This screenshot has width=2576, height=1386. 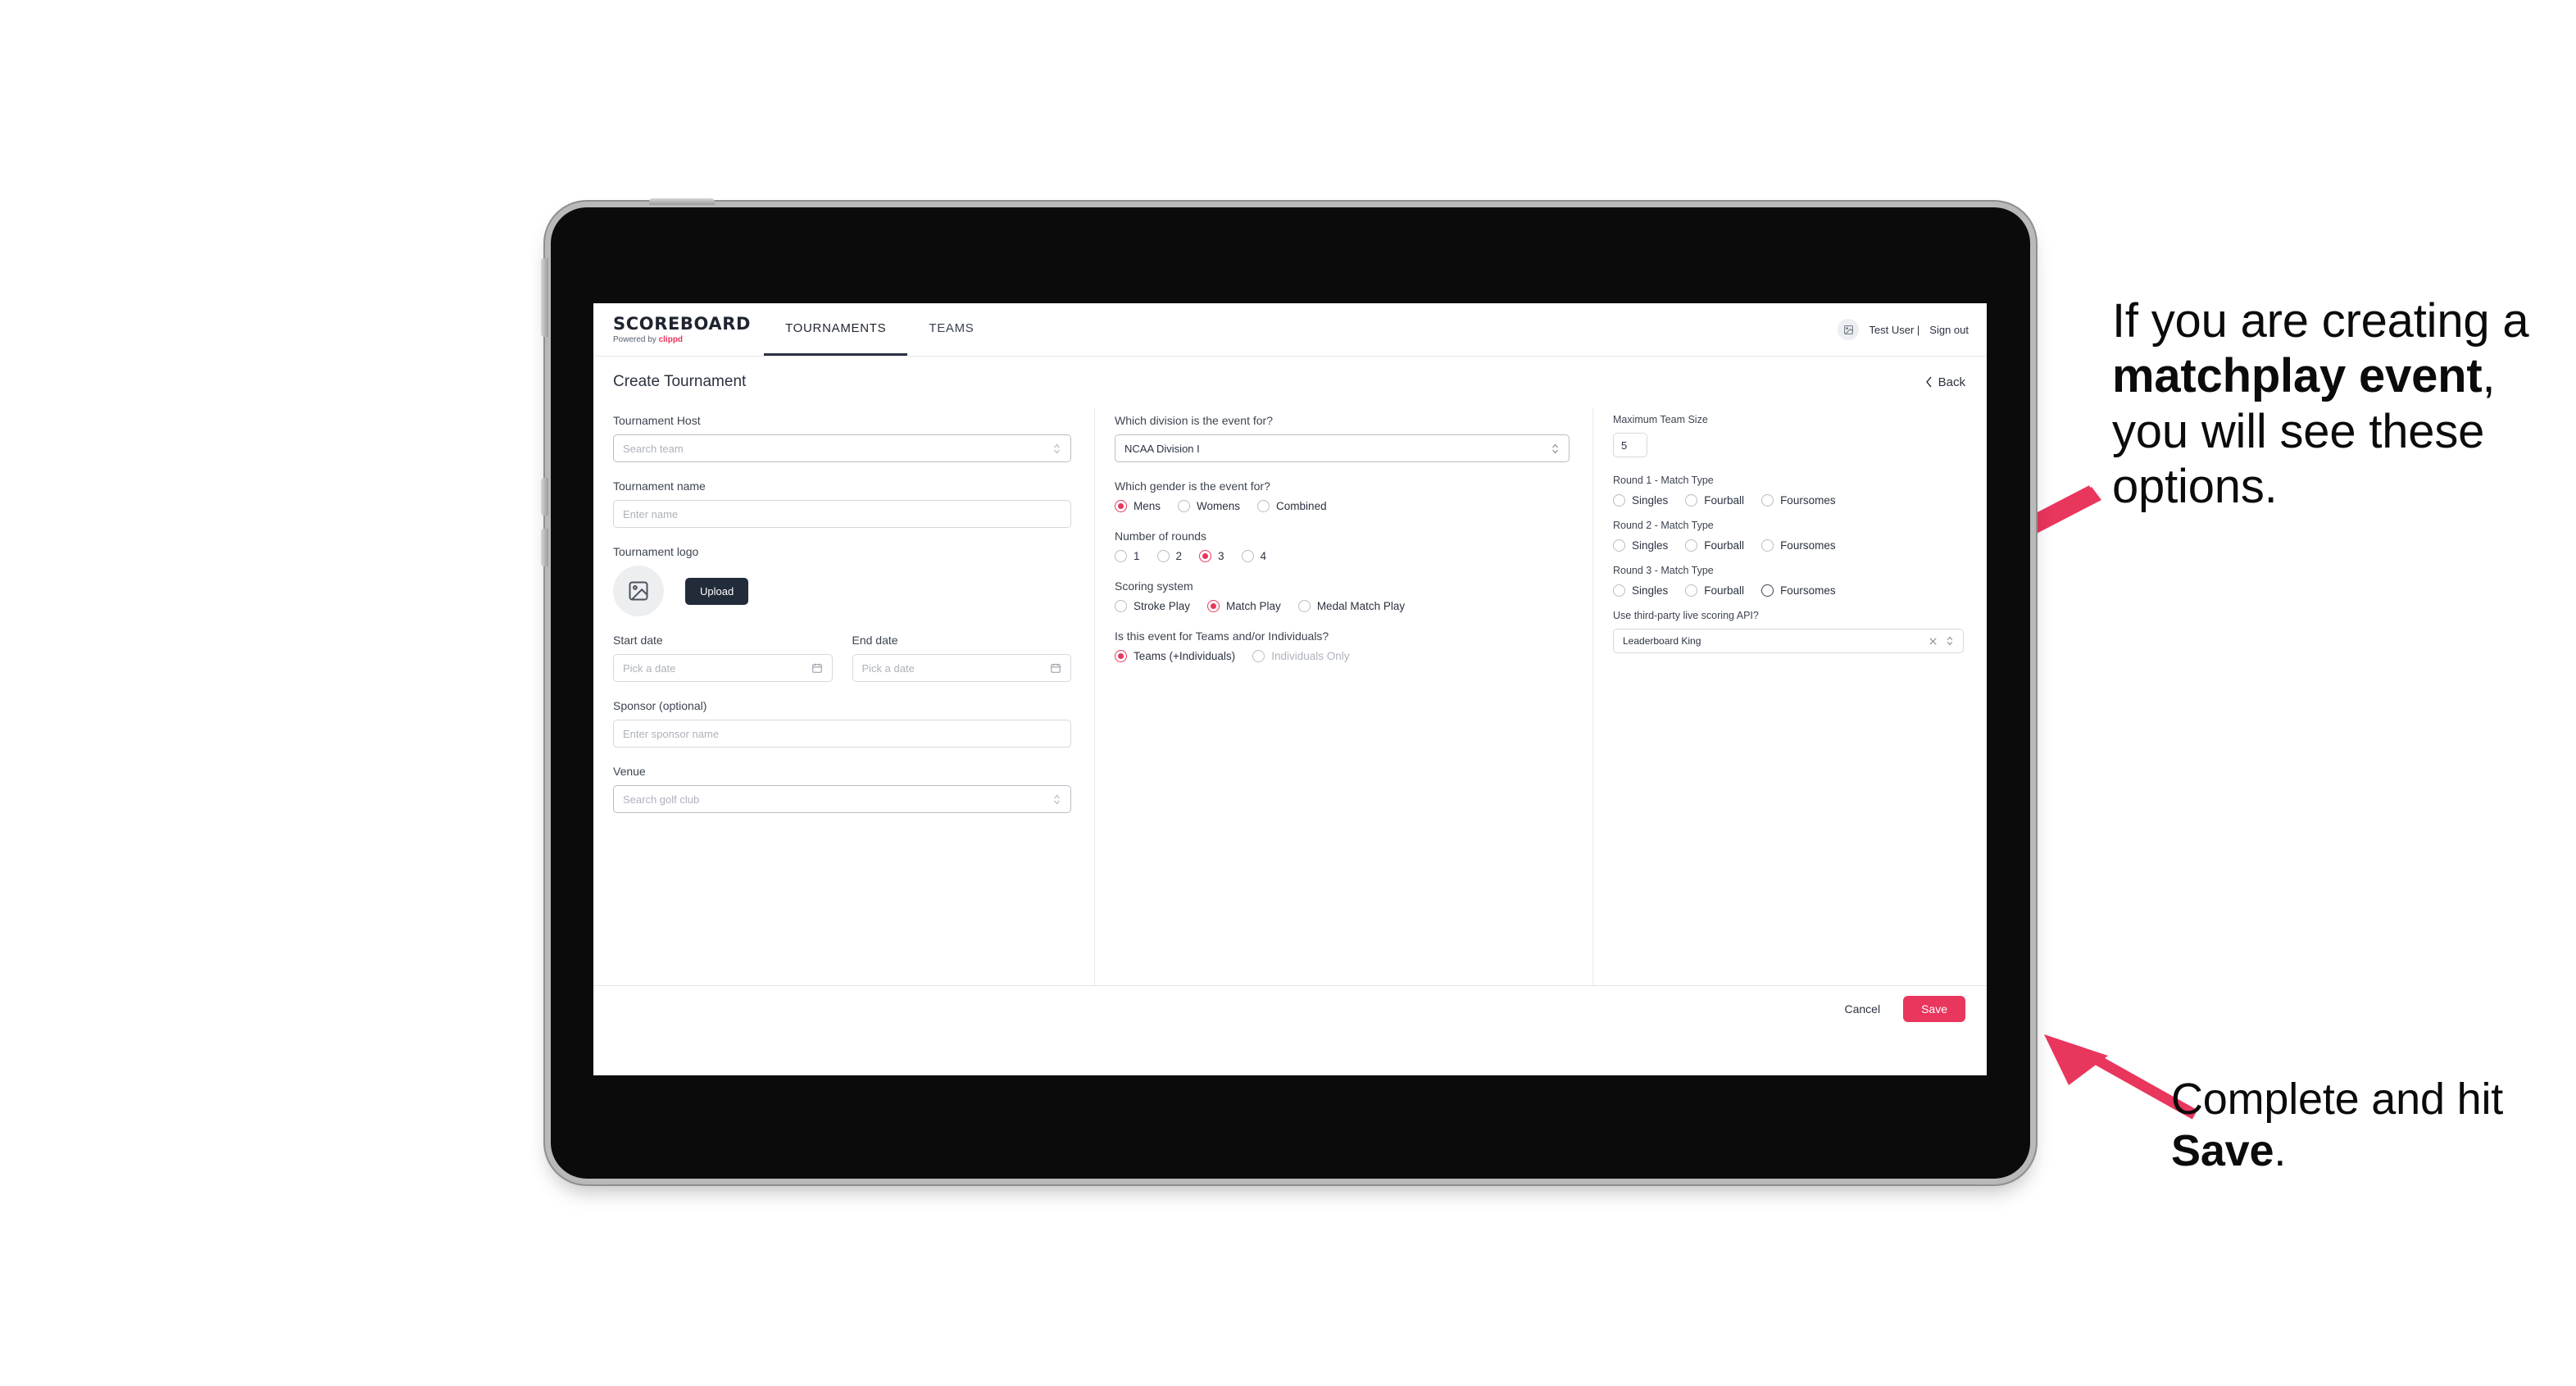 I want to click on label-sponsor: Sponsor (optional), so click(x=660, y=705).